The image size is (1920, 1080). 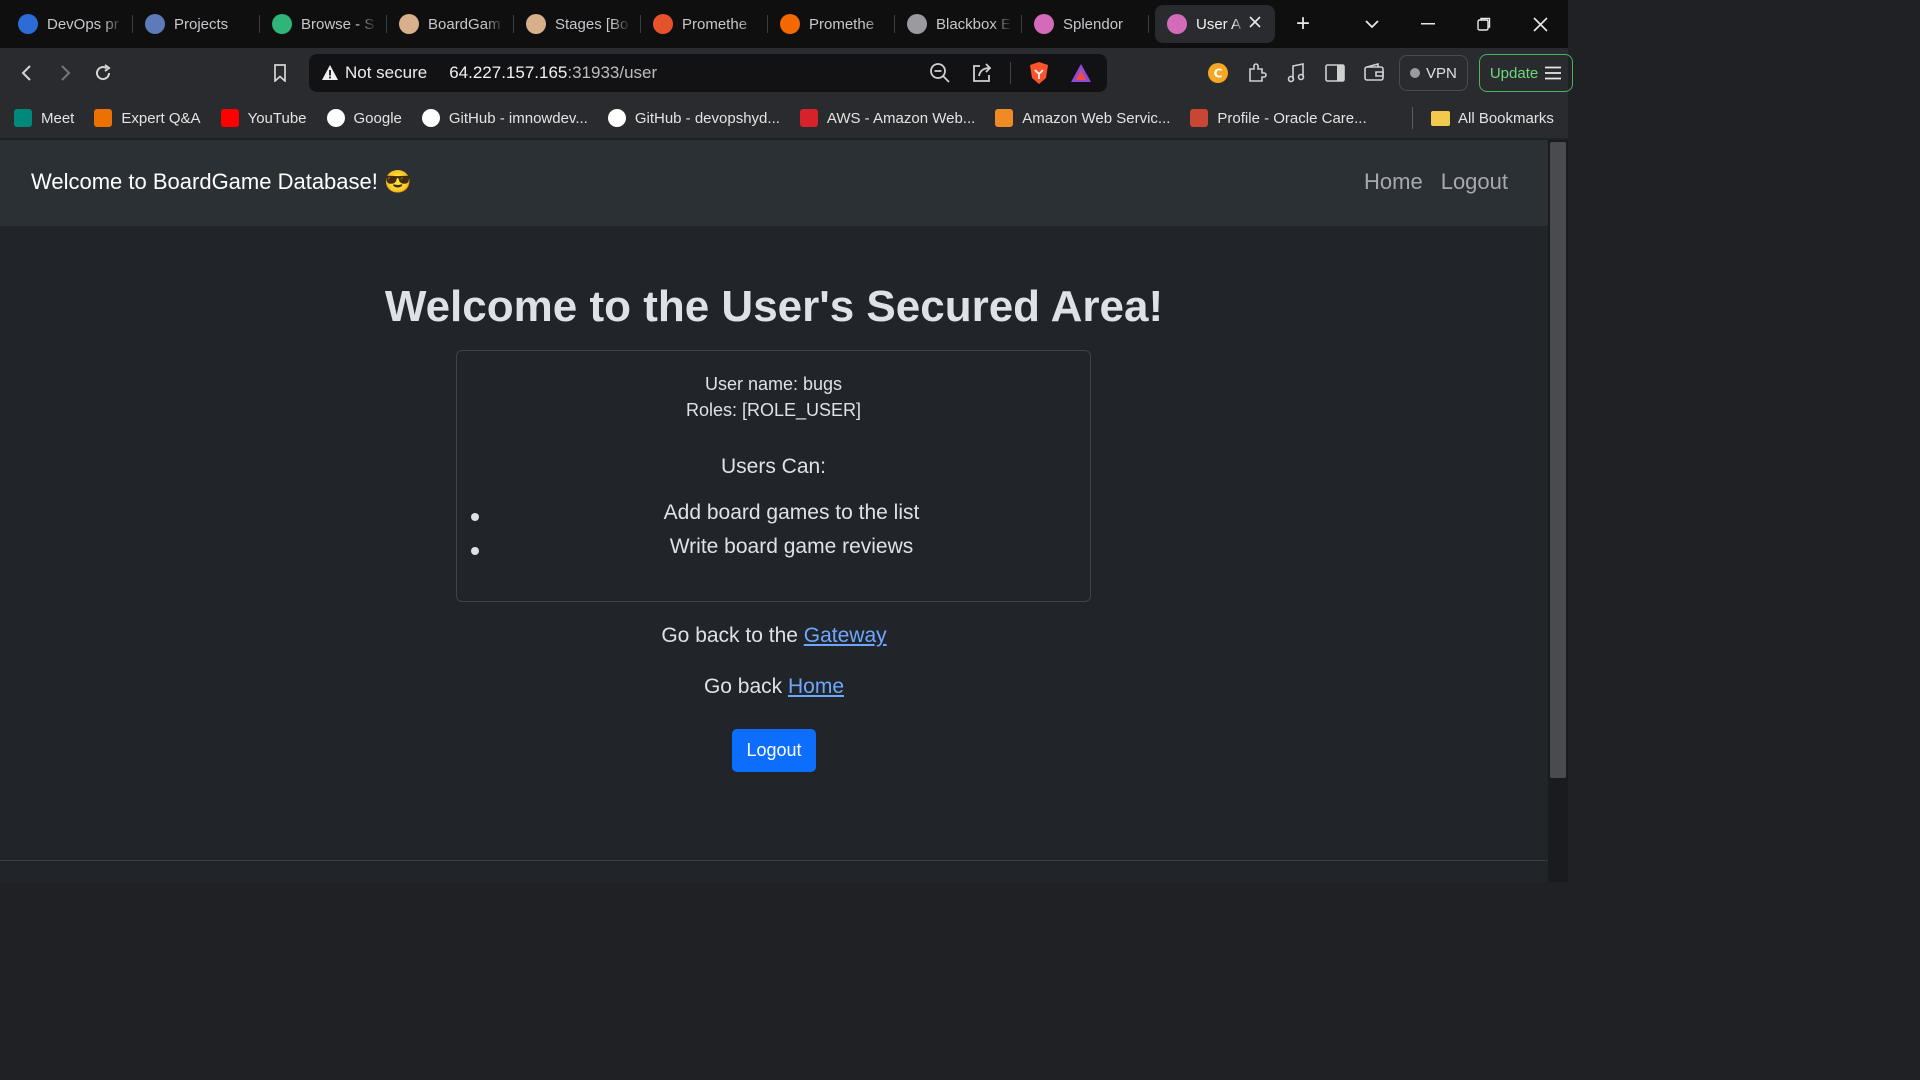 I want to click on media-icon, so click(x=1296, y=73).